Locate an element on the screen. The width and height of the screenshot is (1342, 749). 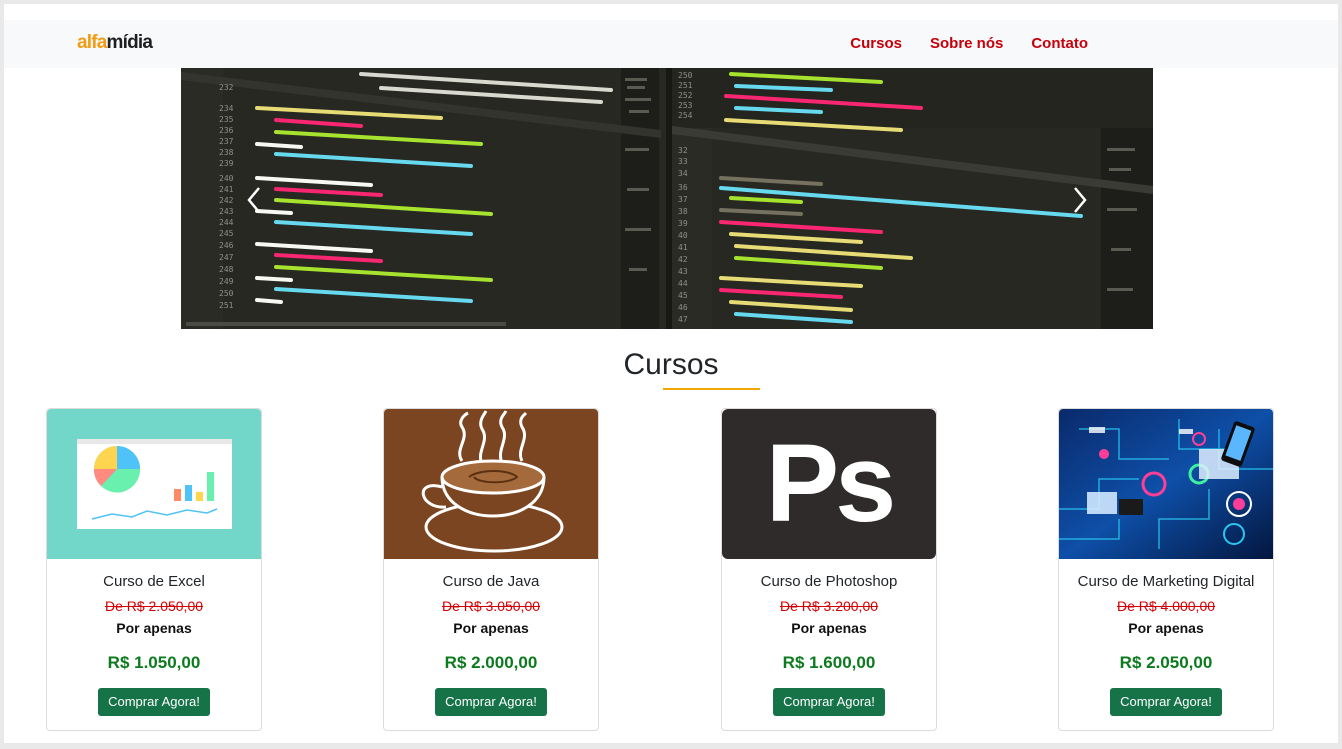
svg-text: 244 is located at coordinates (226, 222).